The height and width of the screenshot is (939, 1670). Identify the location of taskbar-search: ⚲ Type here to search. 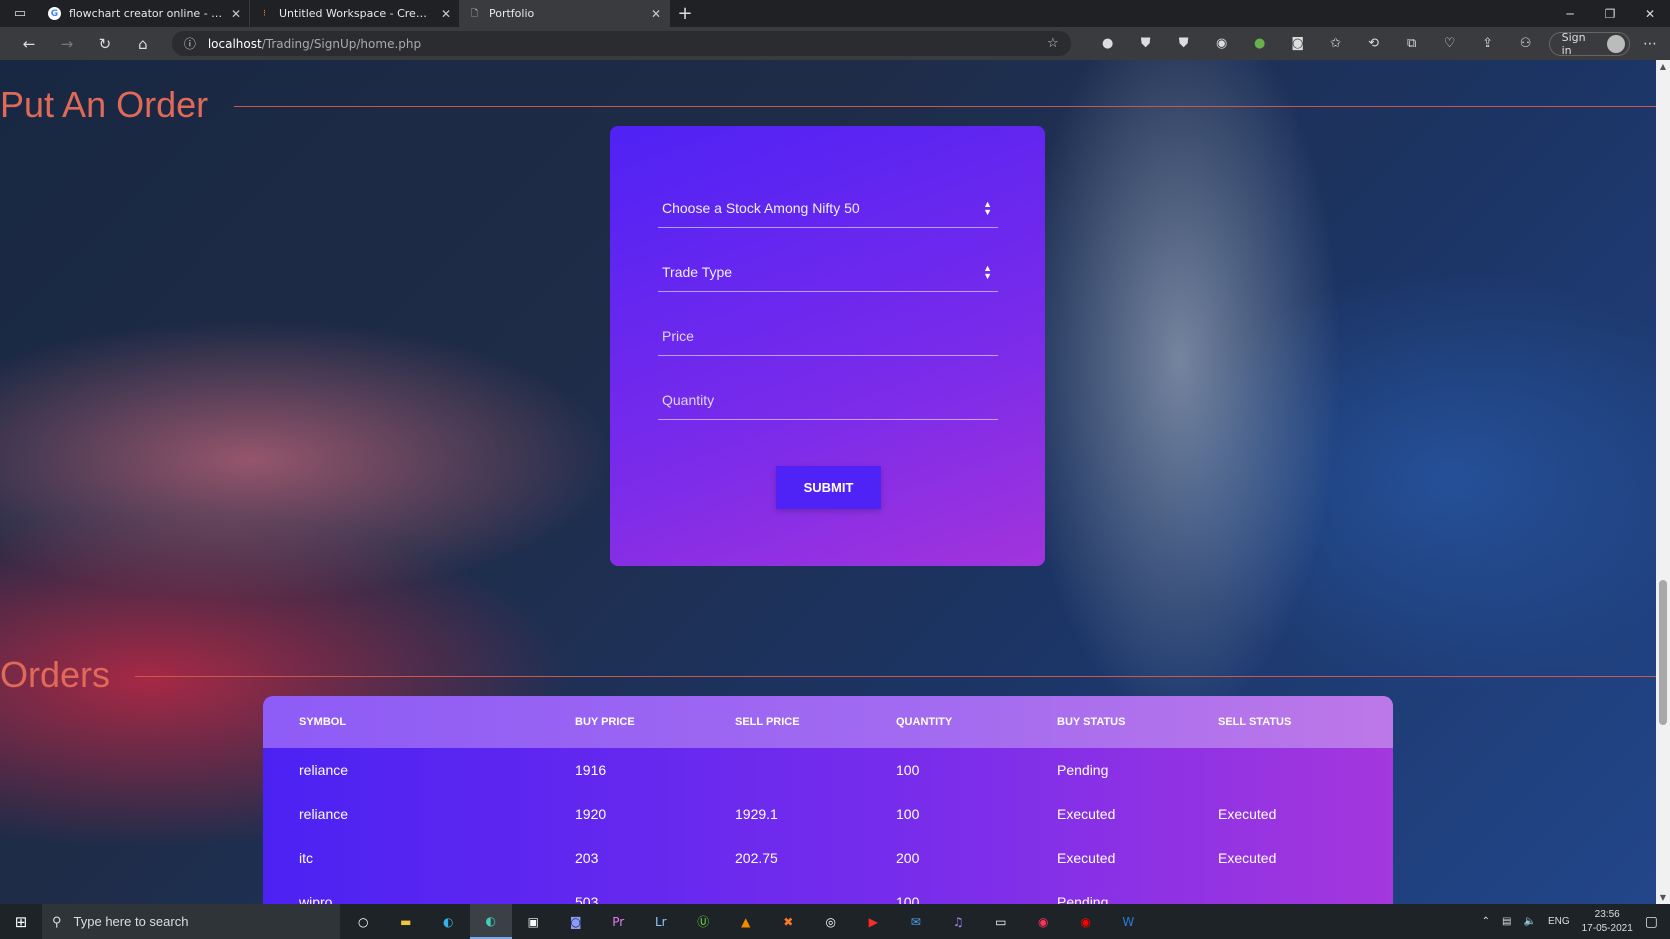
(191, 921).